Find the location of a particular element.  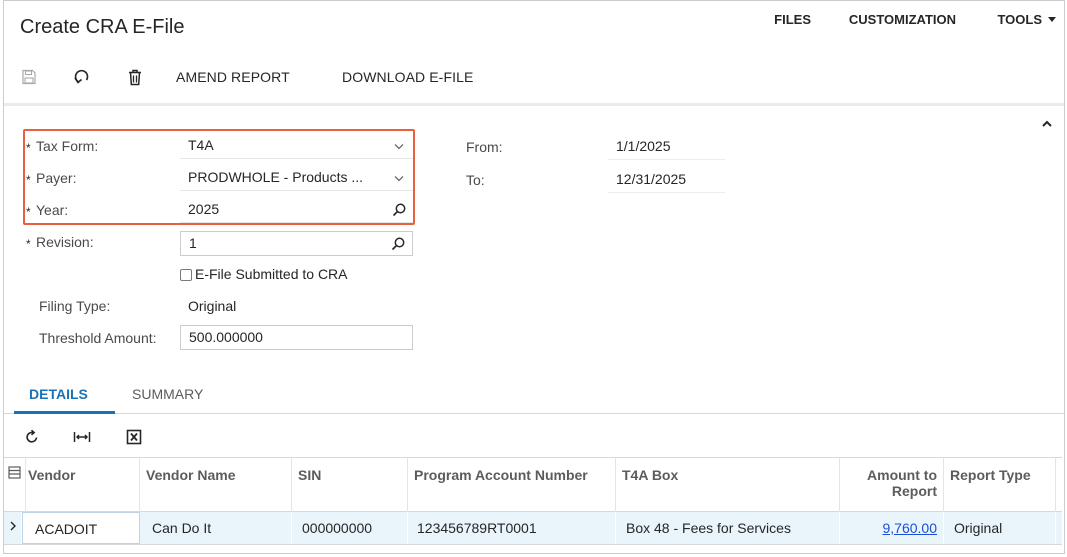

year-value: 2025 is located at coordinates (204, 209).